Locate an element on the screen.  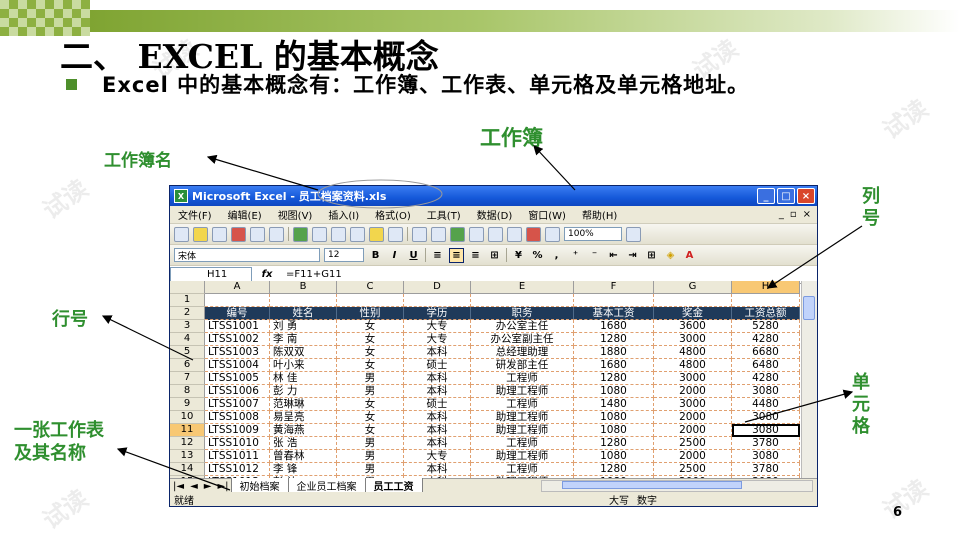
page-number: 6 is located at coordinates (897, 512).